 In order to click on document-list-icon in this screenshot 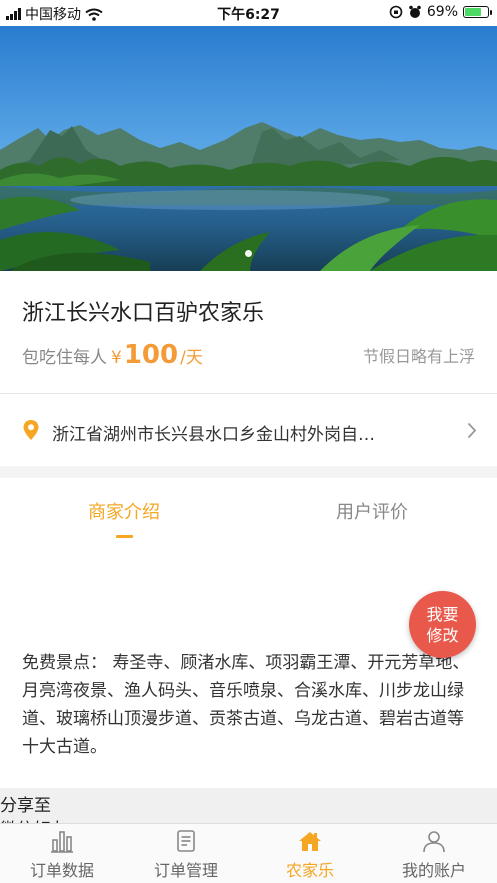, I will do `click(186, 841)`.